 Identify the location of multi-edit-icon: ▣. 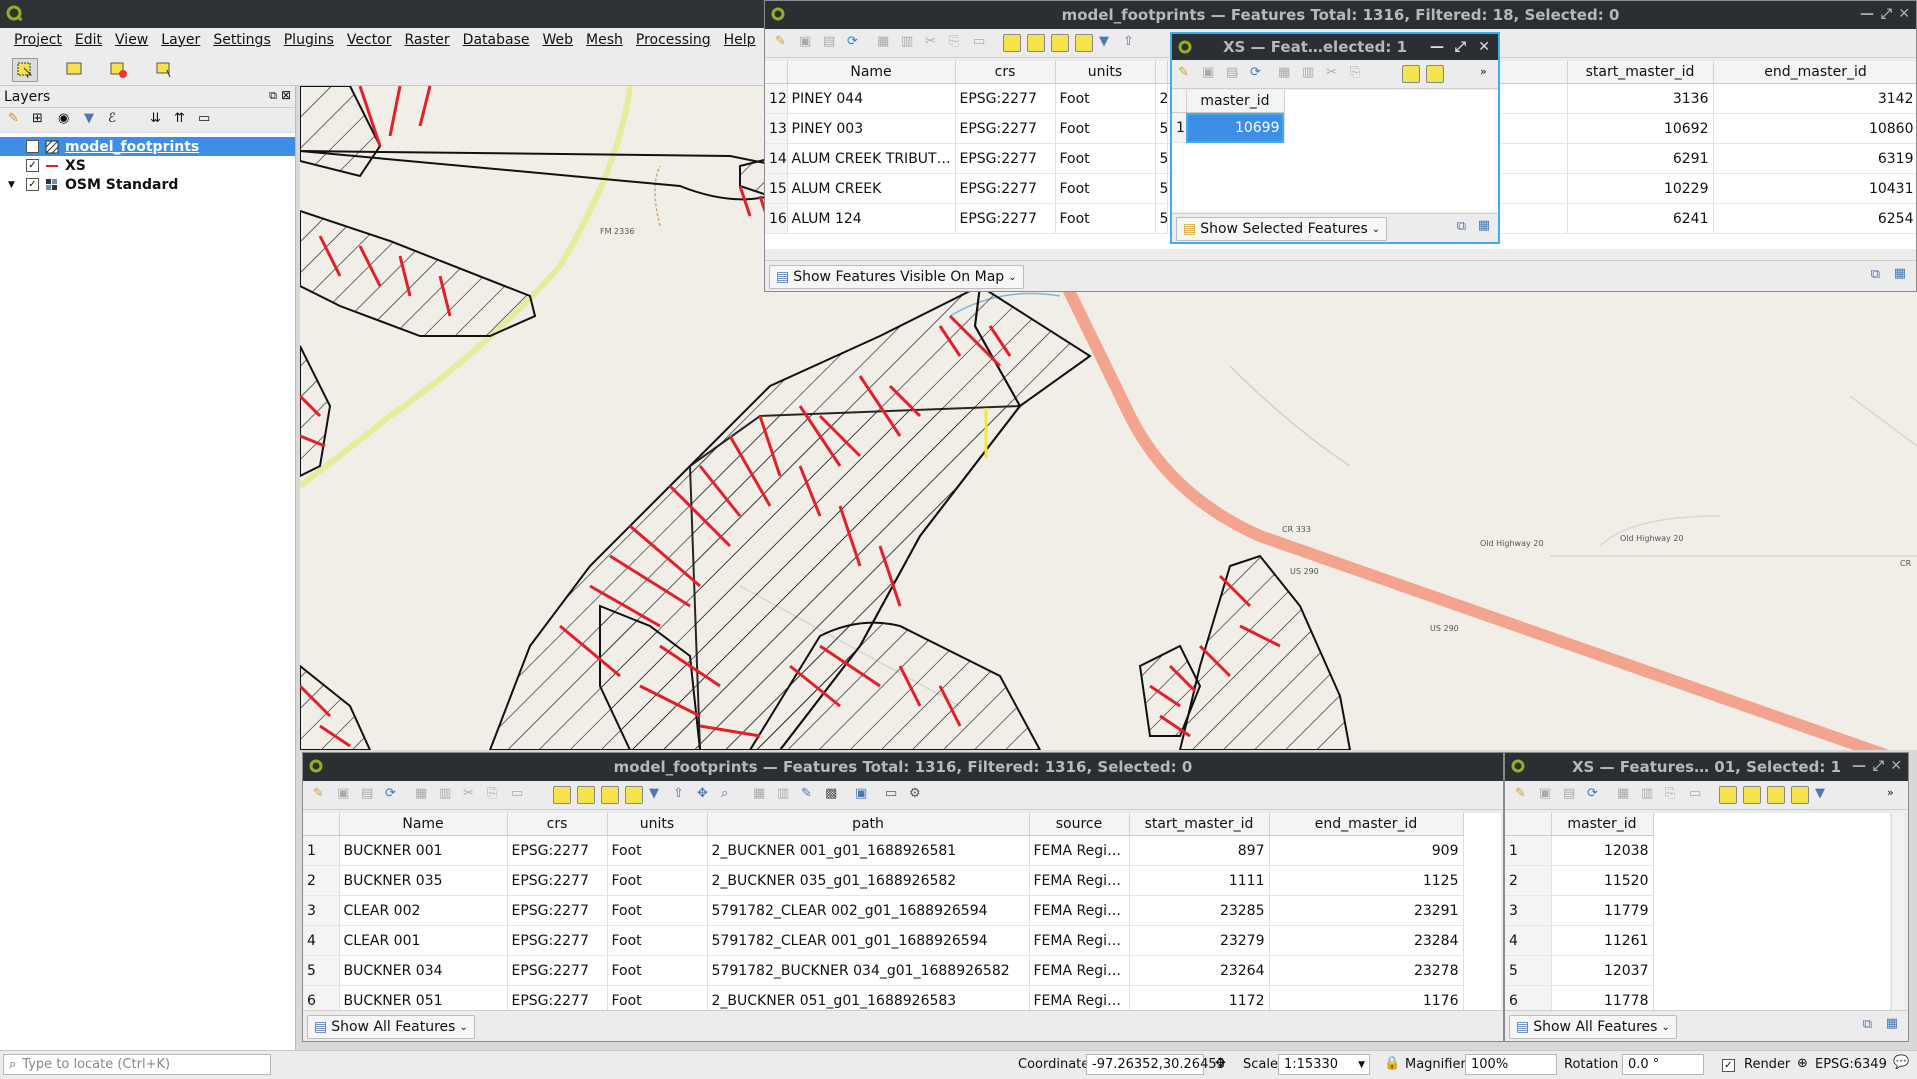
(1210, 73).